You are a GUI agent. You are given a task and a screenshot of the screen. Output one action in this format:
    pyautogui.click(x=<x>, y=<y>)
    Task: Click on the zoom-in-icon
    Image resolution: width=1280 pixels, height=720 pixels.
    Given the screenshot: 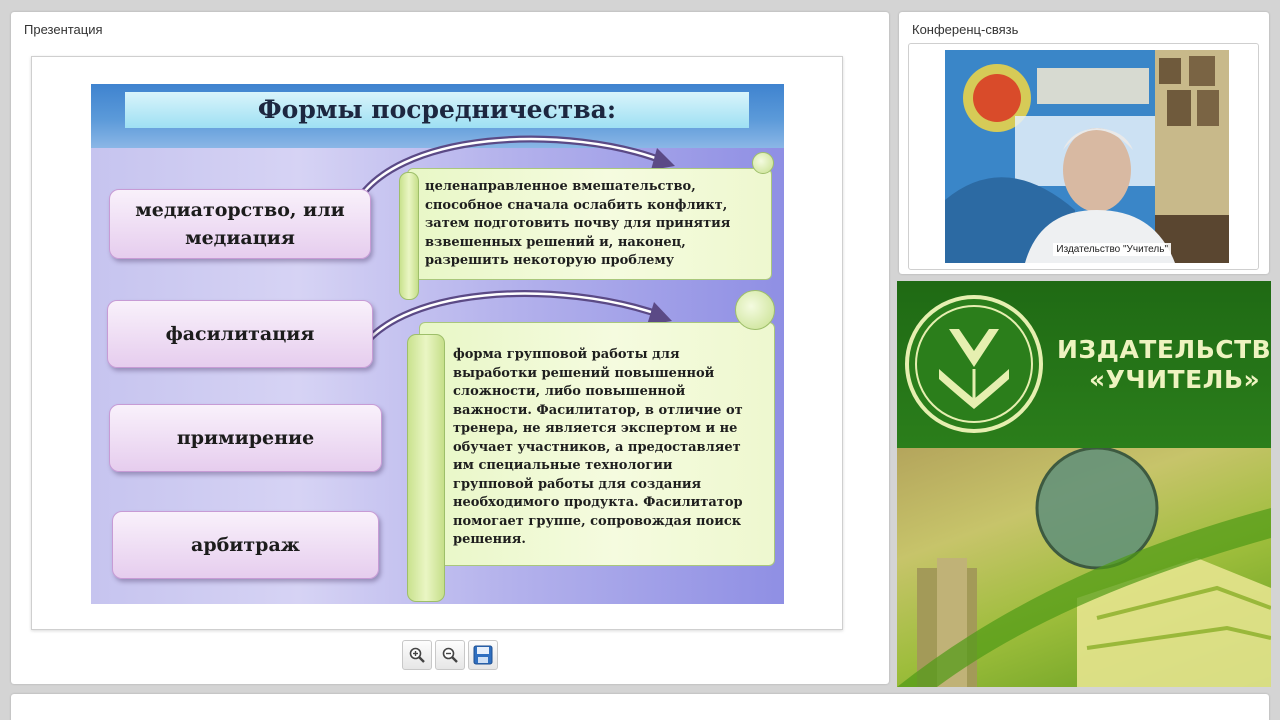 What is the action you would take?
    pyautogui.click(x=417, y=655)
    